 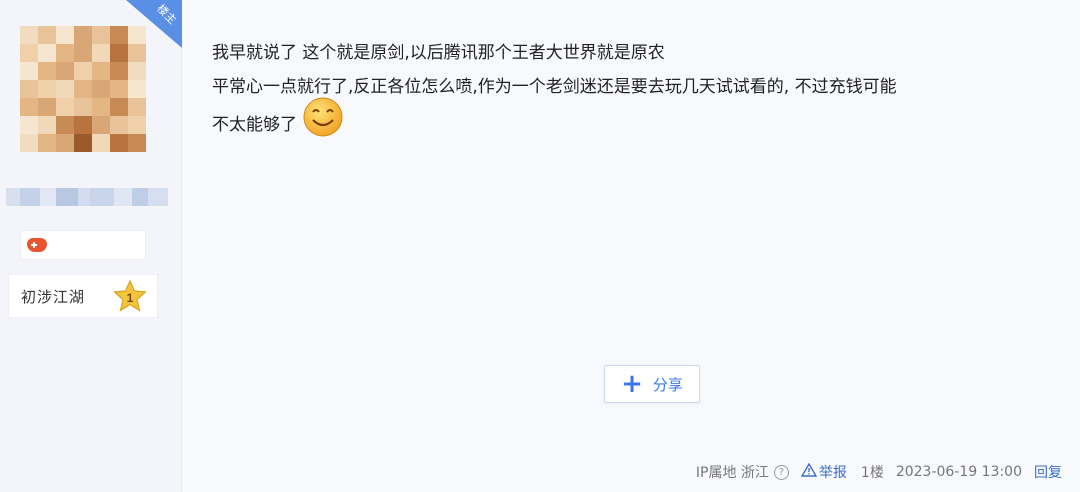 I want to click on user-level: 初涉江湖 1, so click(x=83, y=296).